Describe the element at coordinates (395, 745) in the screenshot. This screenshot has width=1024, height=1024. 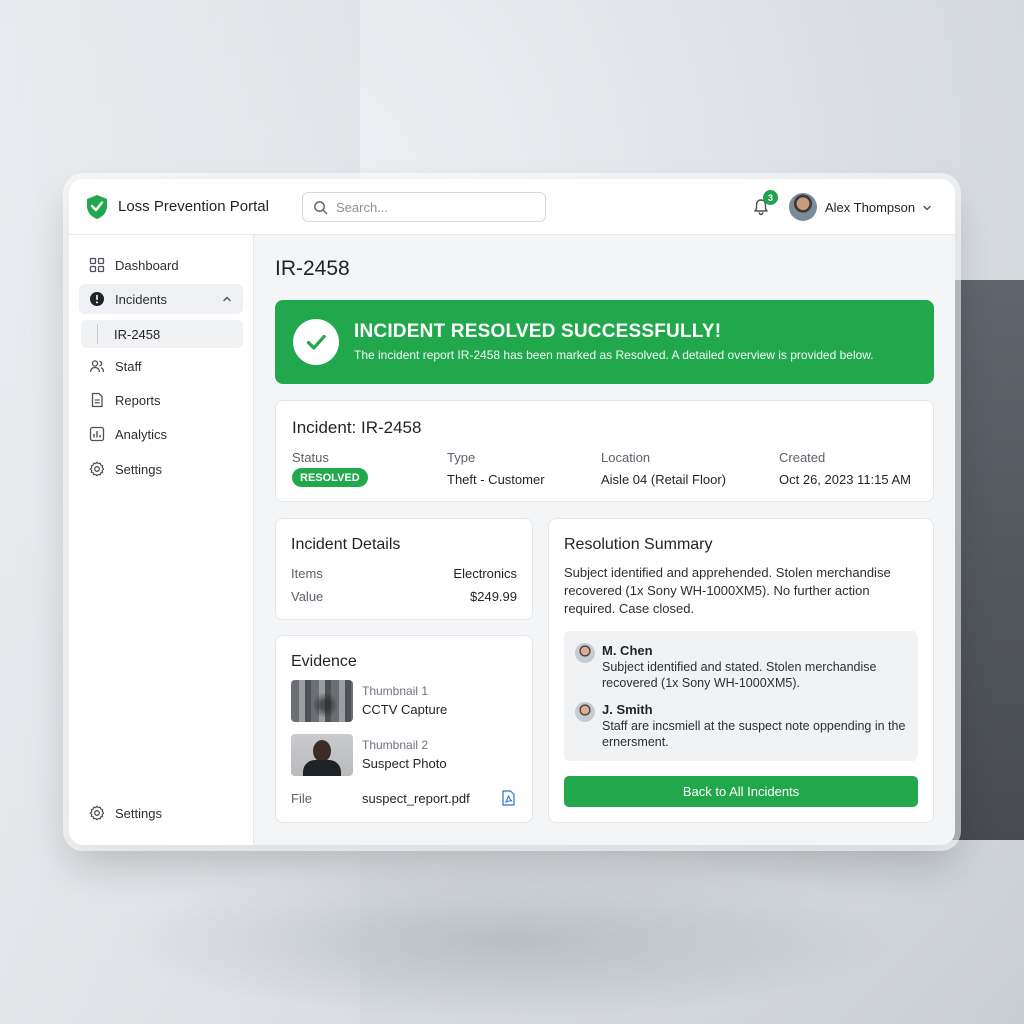
I see `thumbnail-2-label: Thumbnail 2` at that location.